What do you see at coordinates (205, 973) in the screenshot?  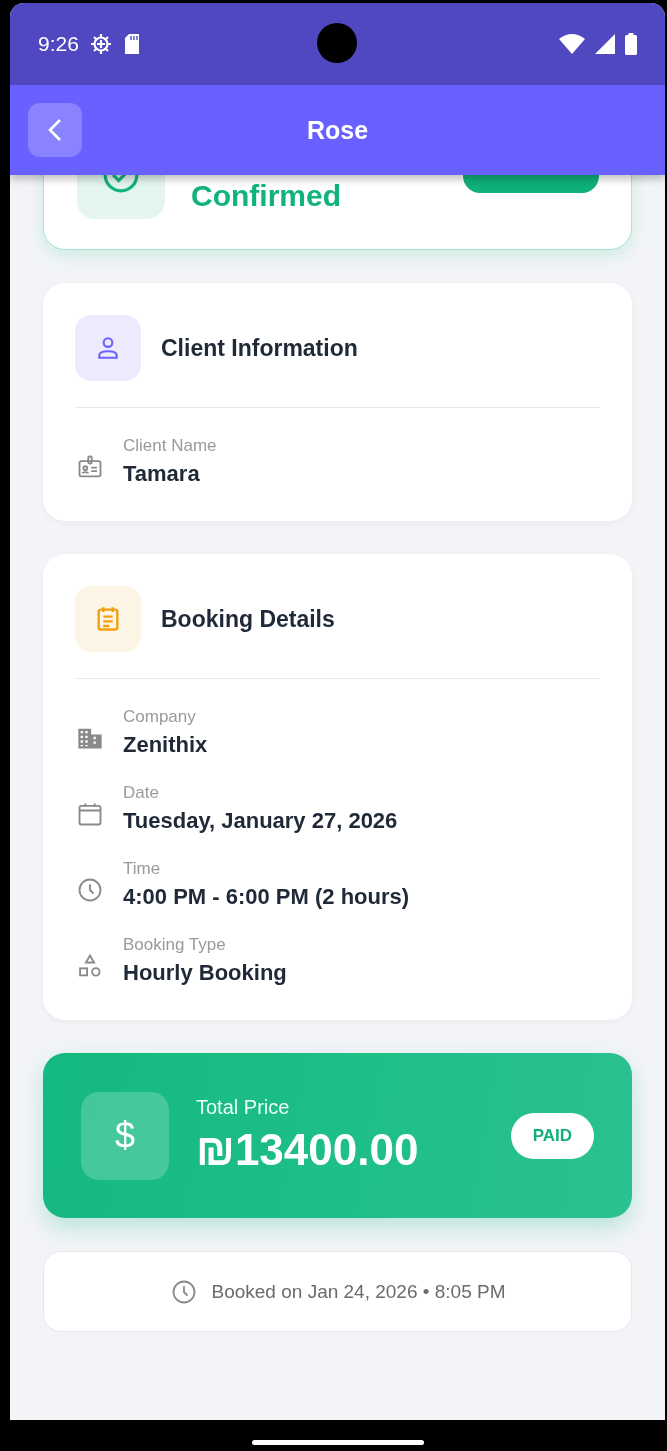 I see `field-value: Hourly Booking` at bounding box center [205, 973].